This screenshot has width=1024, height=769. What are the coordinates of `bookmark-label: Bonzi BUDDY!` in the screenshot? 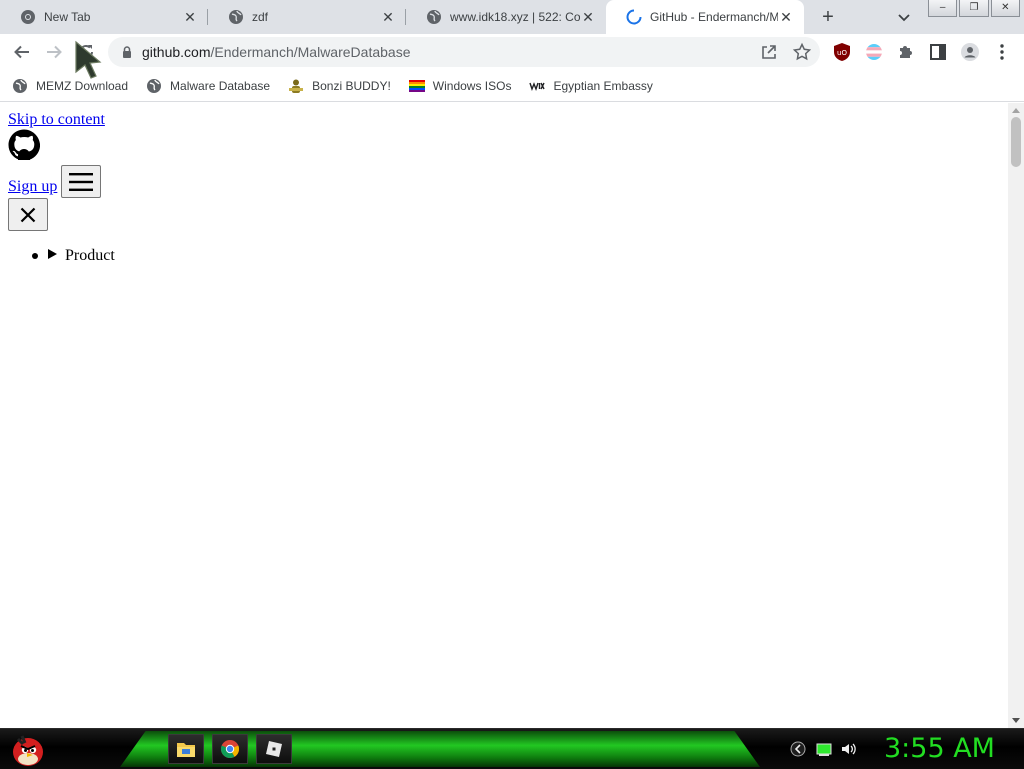 It's located at (351, 85).